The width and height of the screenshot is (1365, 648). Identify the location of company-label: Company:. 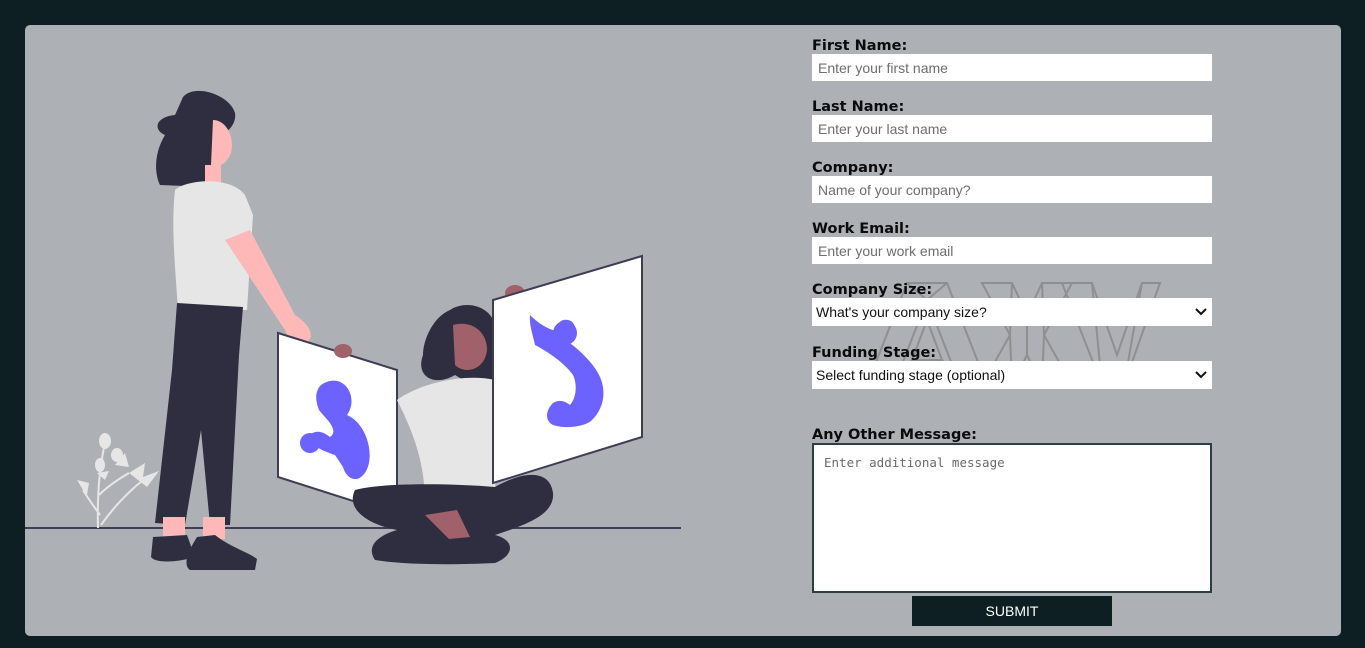
(853, 168).